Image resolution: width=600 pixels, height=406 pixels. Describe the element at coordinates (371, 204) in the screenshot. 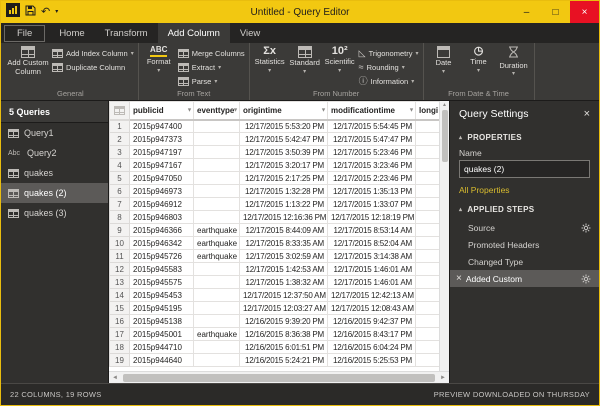

I see `cell: 12/17/2015 1:33:07 PM` at that location.